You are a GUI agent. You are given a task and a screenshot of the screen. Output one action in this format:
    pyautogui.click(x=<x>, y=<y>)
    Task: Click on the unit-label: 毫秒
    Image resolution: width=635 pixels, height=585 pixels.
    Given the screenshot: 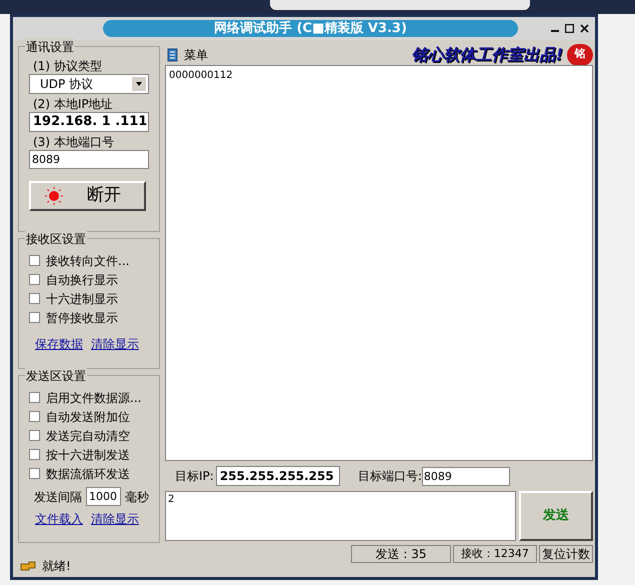 What is the action you would take?
    pyautogui.click(x=137, y=497)
    